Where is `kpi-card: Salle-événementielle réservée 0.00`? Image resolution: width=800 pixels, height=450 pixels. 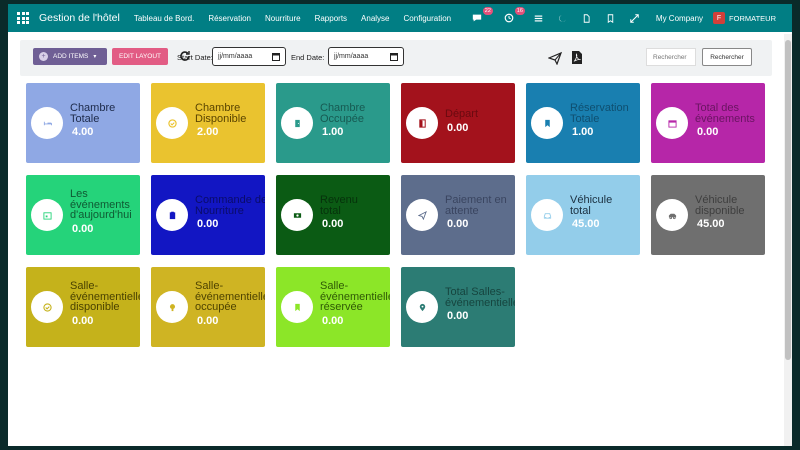
kpi-card: Salle-événementielle réservée 0.00 is located at coordinates (333, 307).